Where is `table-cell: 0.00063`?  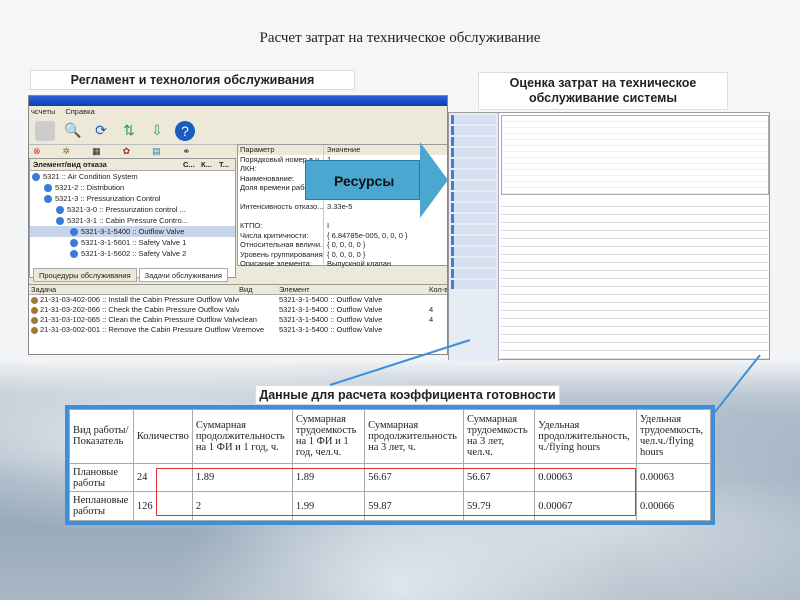 table-cell: 0.00063 is located at coordinates (673, 477).